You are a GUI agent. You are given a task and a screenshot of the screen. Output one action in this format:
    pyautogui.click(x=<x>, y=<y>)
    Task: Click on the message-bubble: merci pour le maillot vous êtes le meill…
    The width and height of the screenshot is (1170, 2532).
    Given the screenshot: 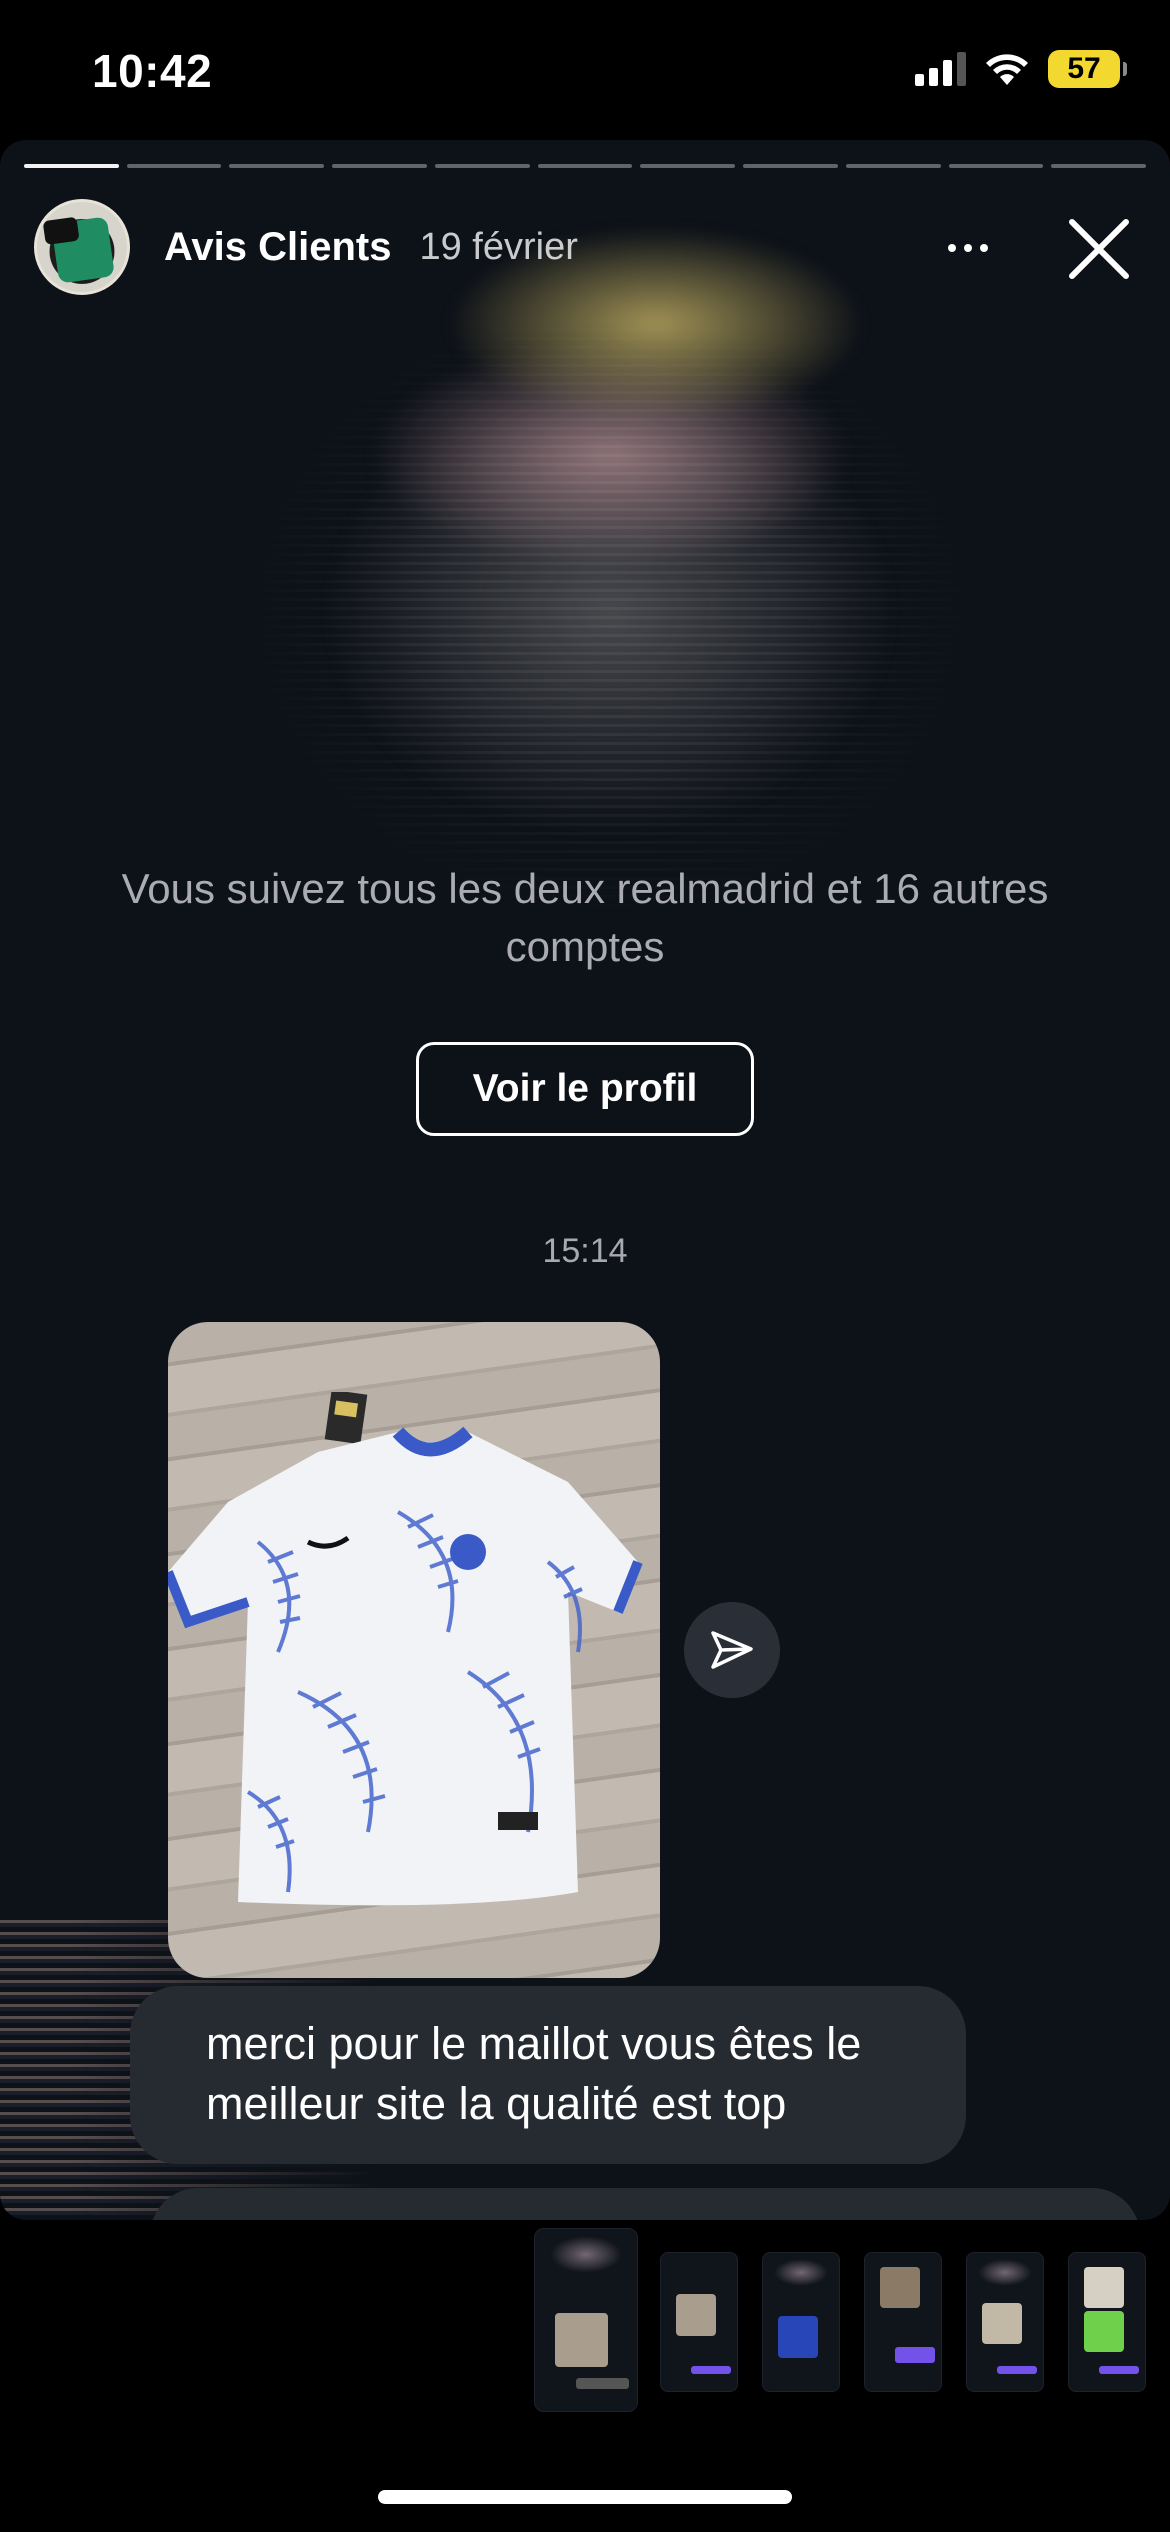 What is the action you would take?
    pyautogui.click(x=548, y=2075)
    